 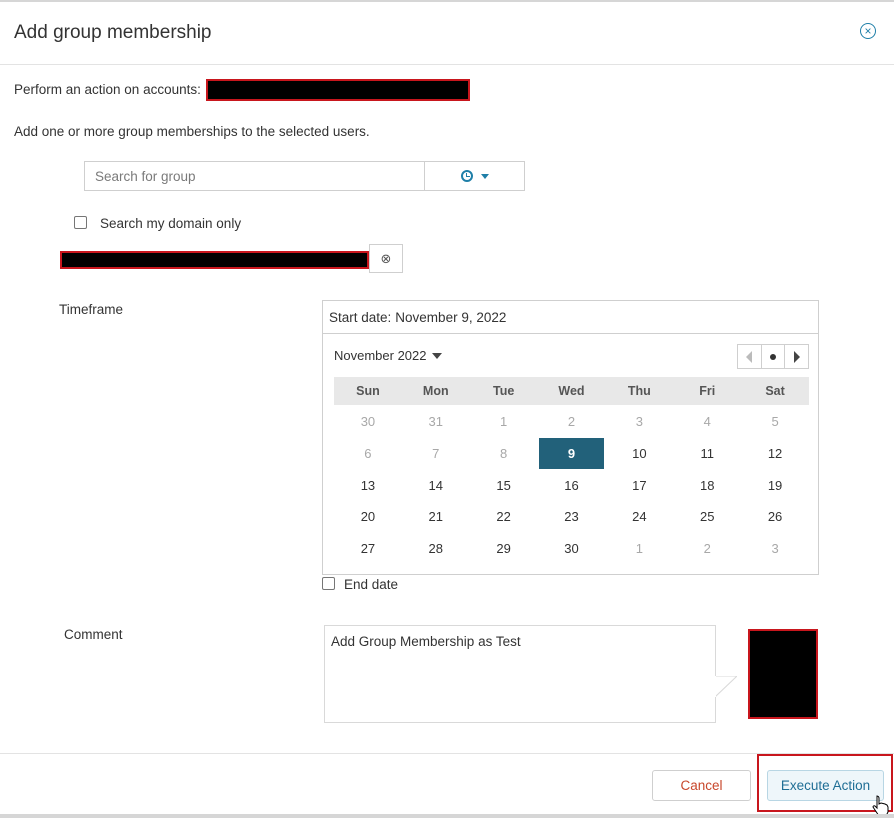 I want to click on weekday-label: Sat, so click(x=775, y=391).